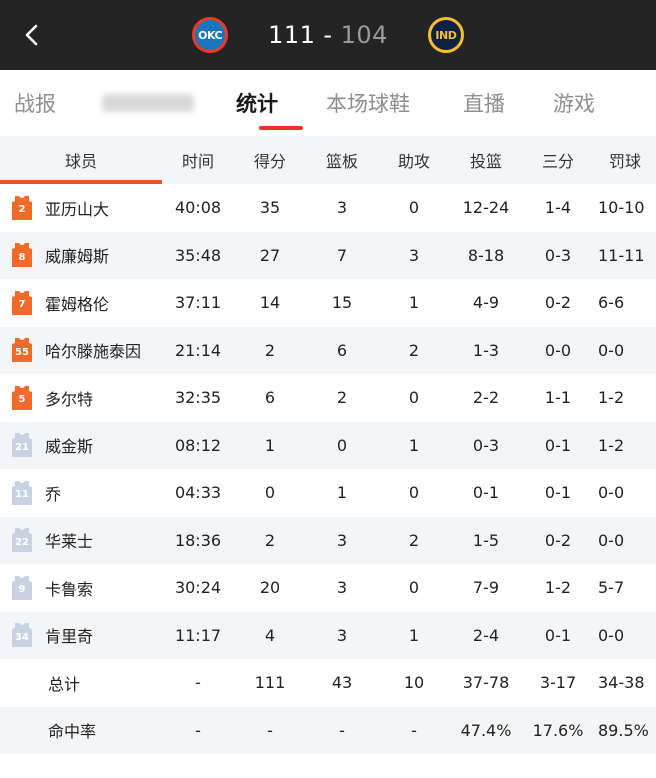  I want to click on player-field-goals: 2-2, so click(486, 398).